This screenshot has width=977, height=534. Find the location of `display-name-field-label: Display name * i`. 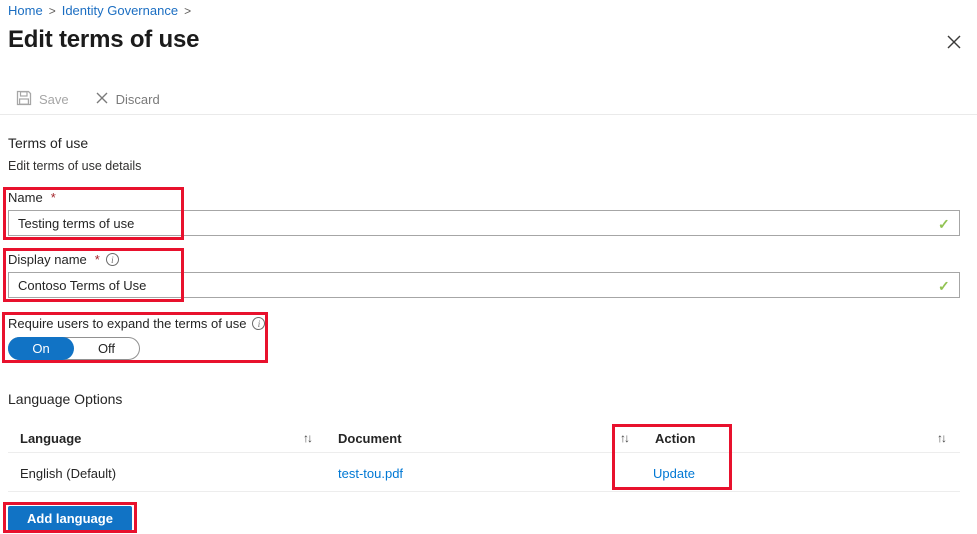

display-name-field-label: Display name * i is located at coordinates (63, 259).